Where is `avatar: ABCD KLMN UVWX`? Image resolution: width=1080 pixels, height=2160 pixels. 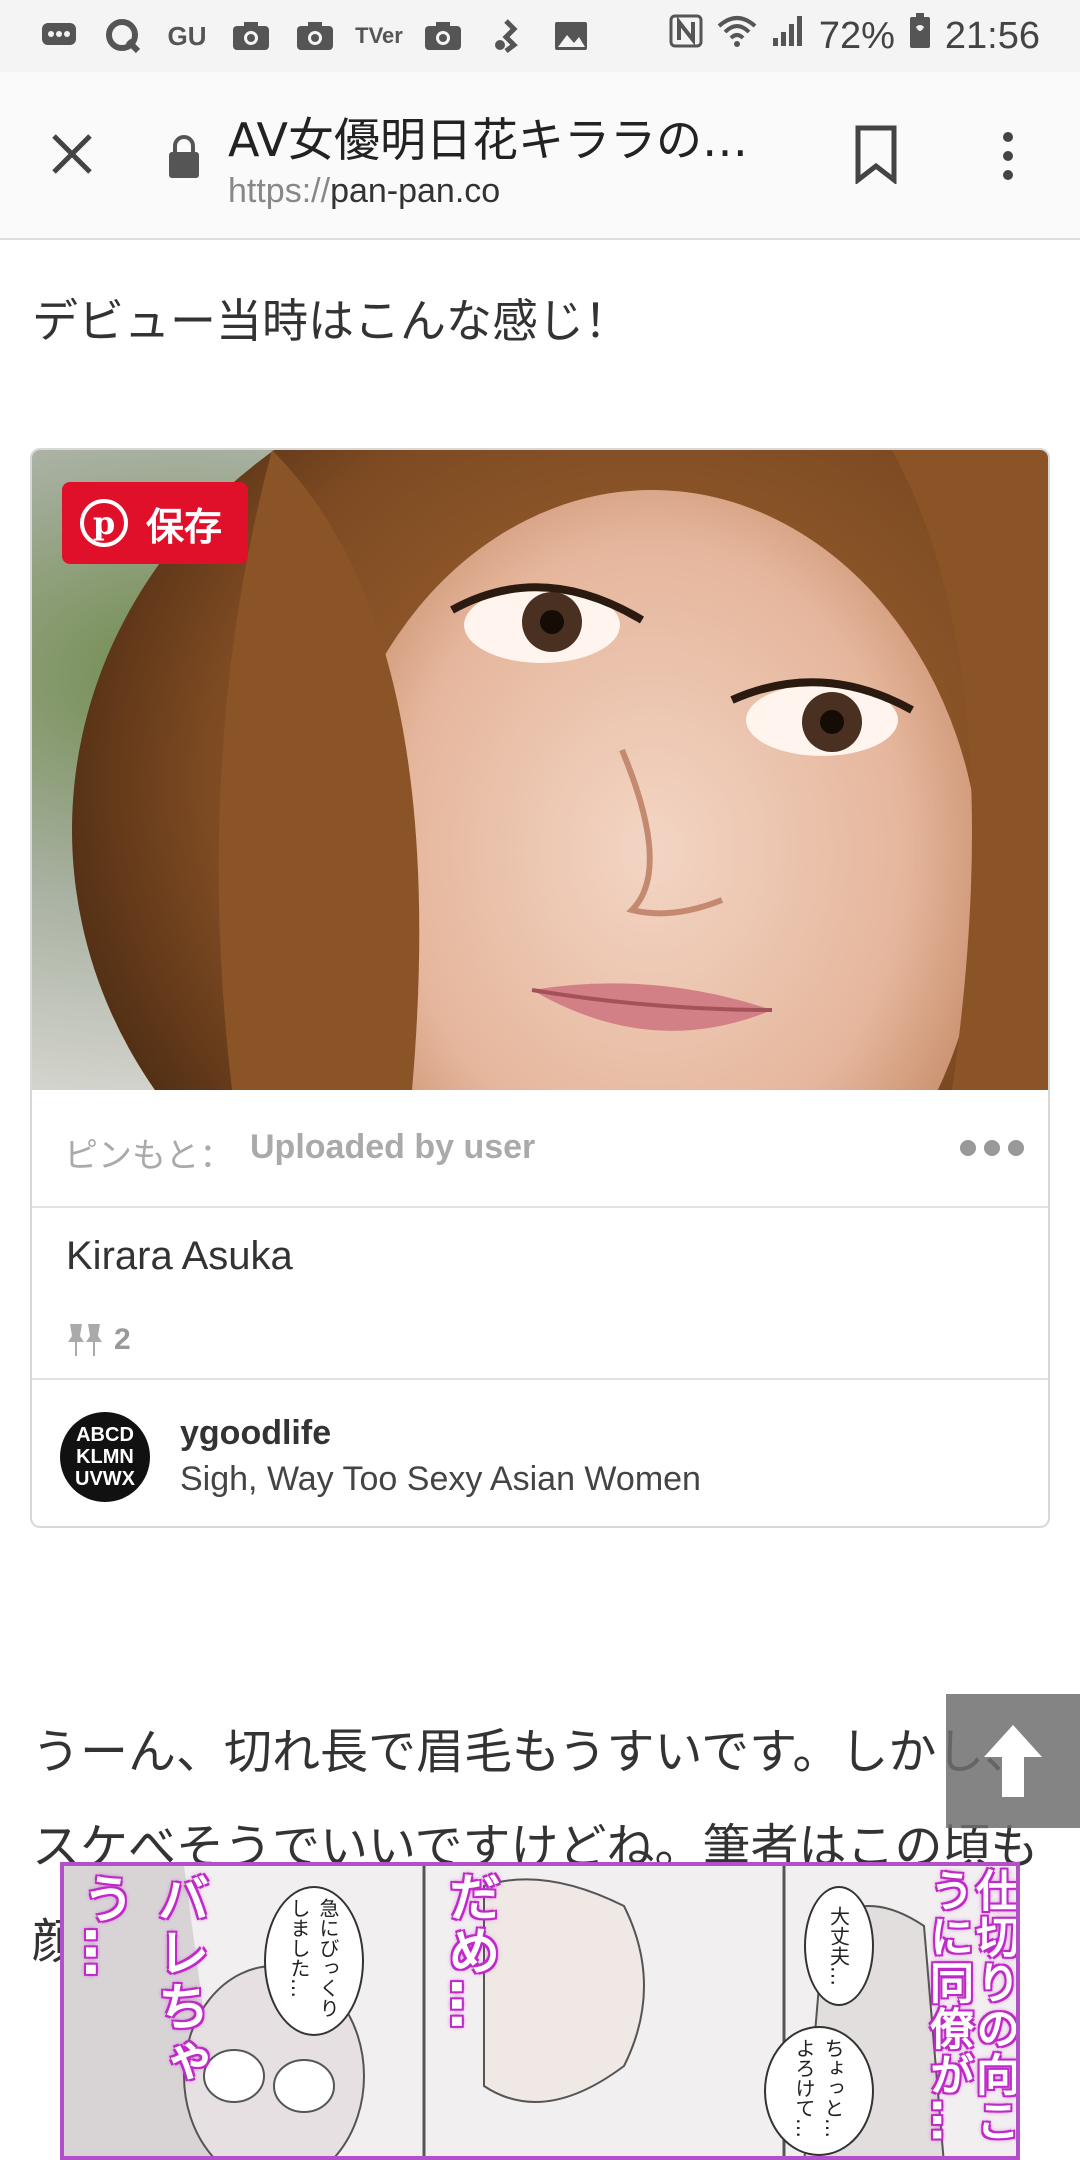 avatar: ABCD KLMN UVWX is located at coordinates (105, 1457).